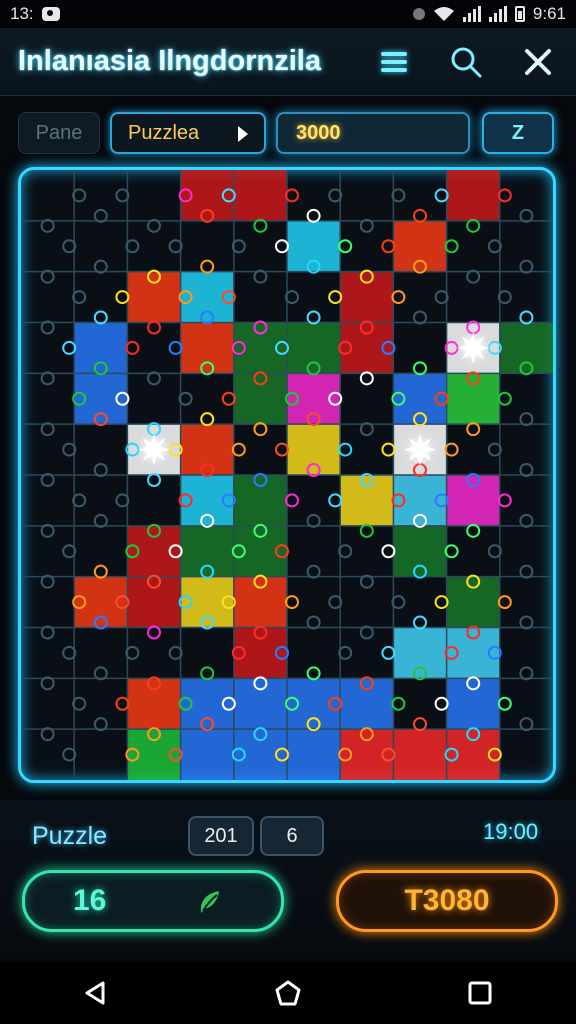 The height and width of the screenshot is (1024, 576). I want to click on back-triangle-icon, so click(95, 993).